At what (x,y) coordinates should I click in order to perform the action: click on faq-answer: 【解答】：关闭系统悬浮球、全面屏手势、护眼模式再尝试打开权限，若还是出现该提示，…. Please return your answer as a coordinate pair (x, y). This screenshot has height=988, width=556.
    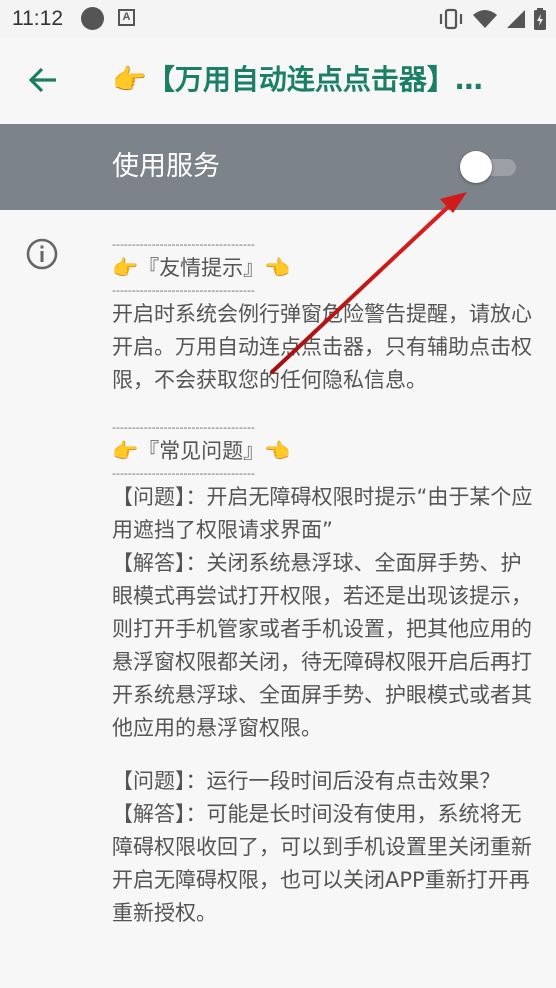
    Looking at the image, I should click on (322, 645).